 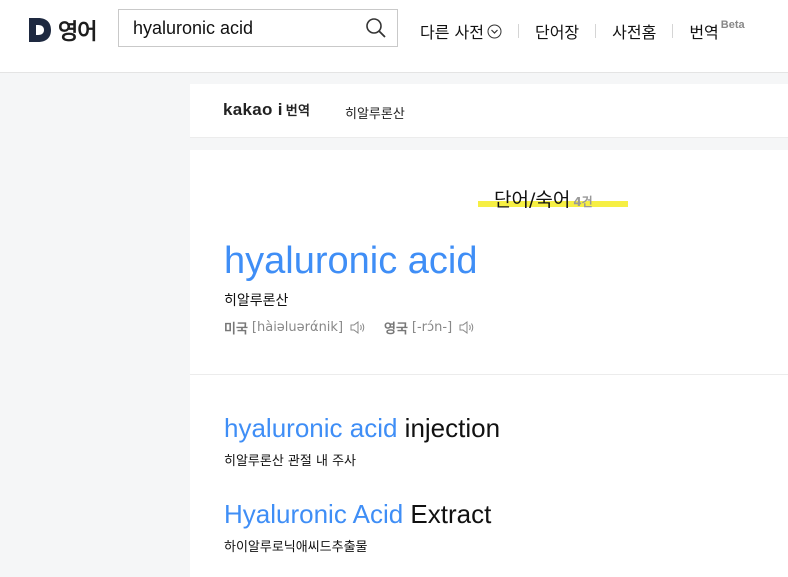 I want to click on kakao-translate-bar: kakao i 번역 히알루론산, so click(x=489, y=111).